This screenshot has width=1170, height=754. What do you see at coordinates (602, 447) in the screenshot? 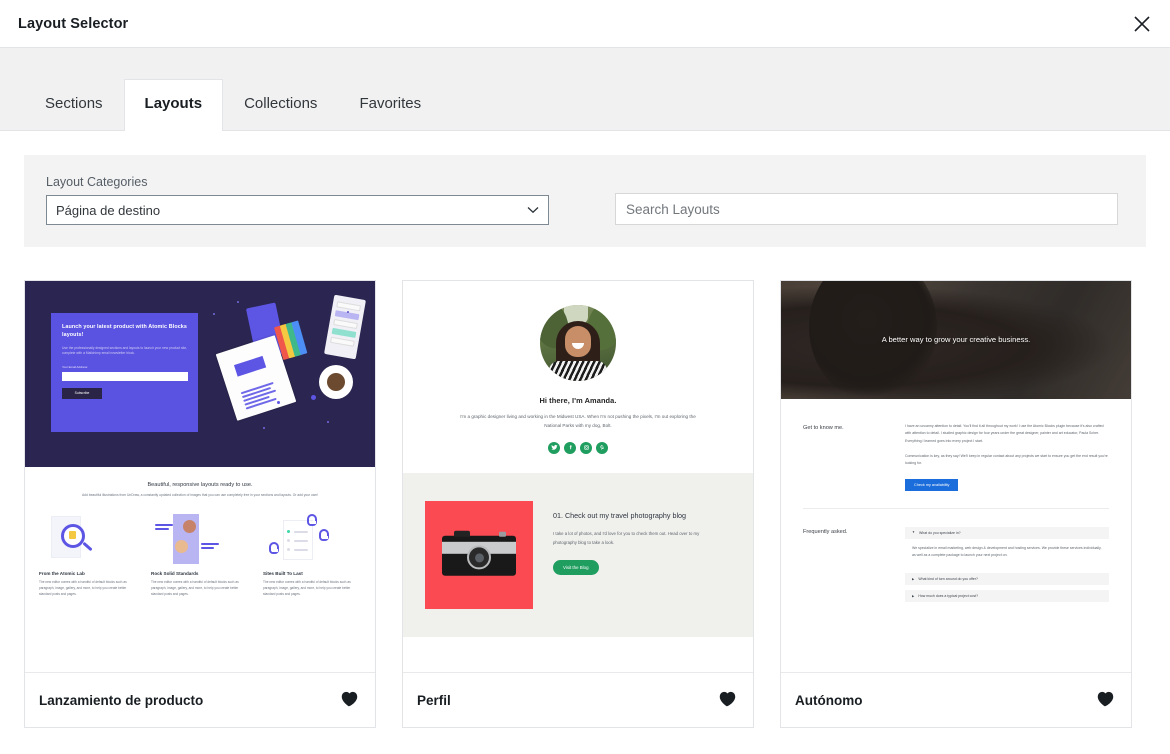
I see `pinterest-icon` at bounding box center [602, 447].